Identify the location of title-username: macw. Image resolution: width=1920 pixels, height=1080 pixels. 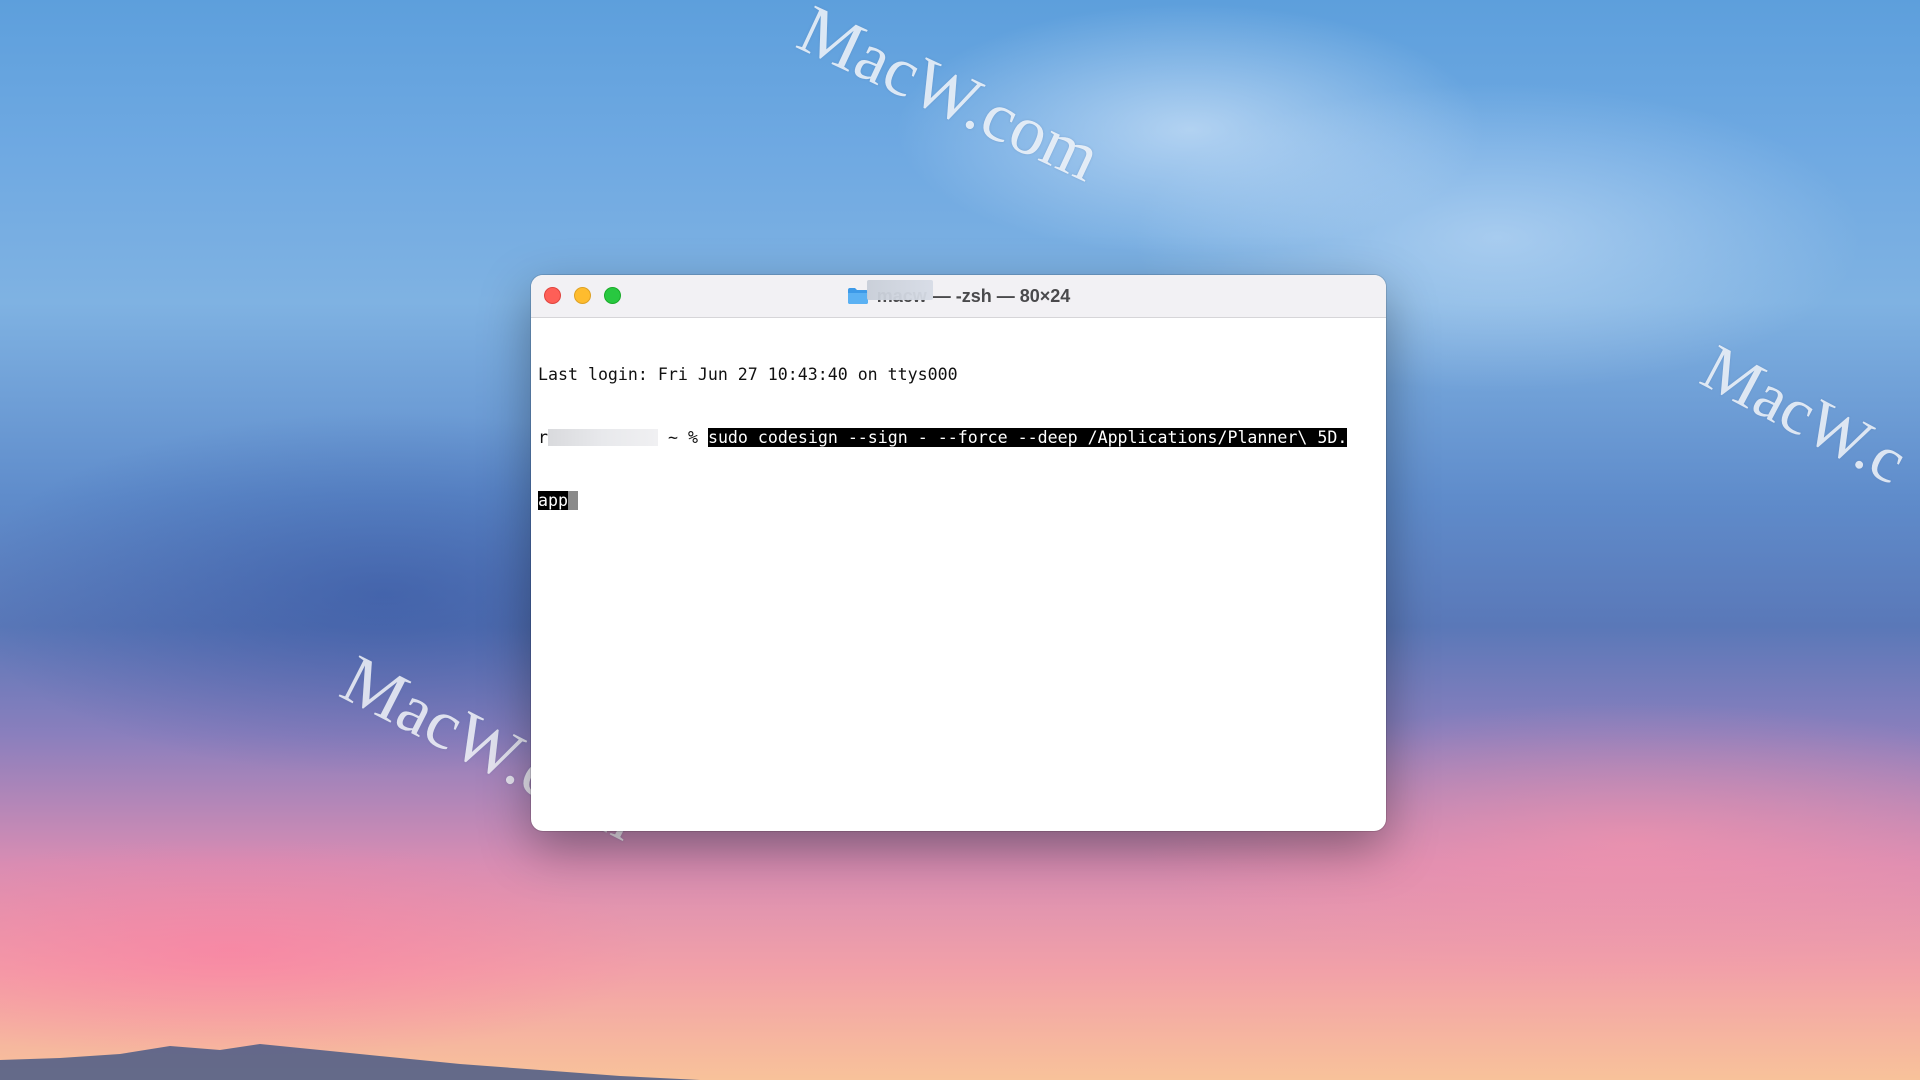
(899, 293).